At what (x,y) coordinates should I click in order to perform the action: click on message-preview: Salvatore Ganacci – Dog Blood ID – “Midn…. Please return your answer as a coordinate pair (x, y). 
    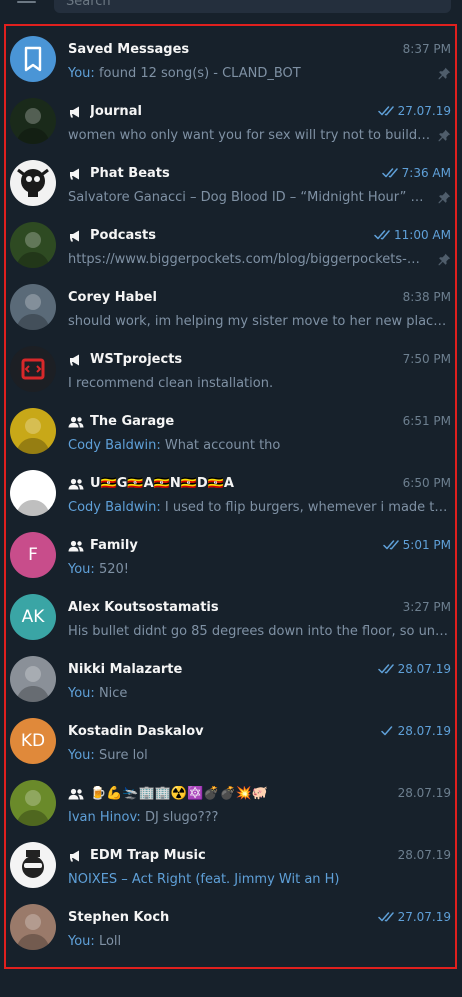
    Looking at the image, I should click on (250, 197).